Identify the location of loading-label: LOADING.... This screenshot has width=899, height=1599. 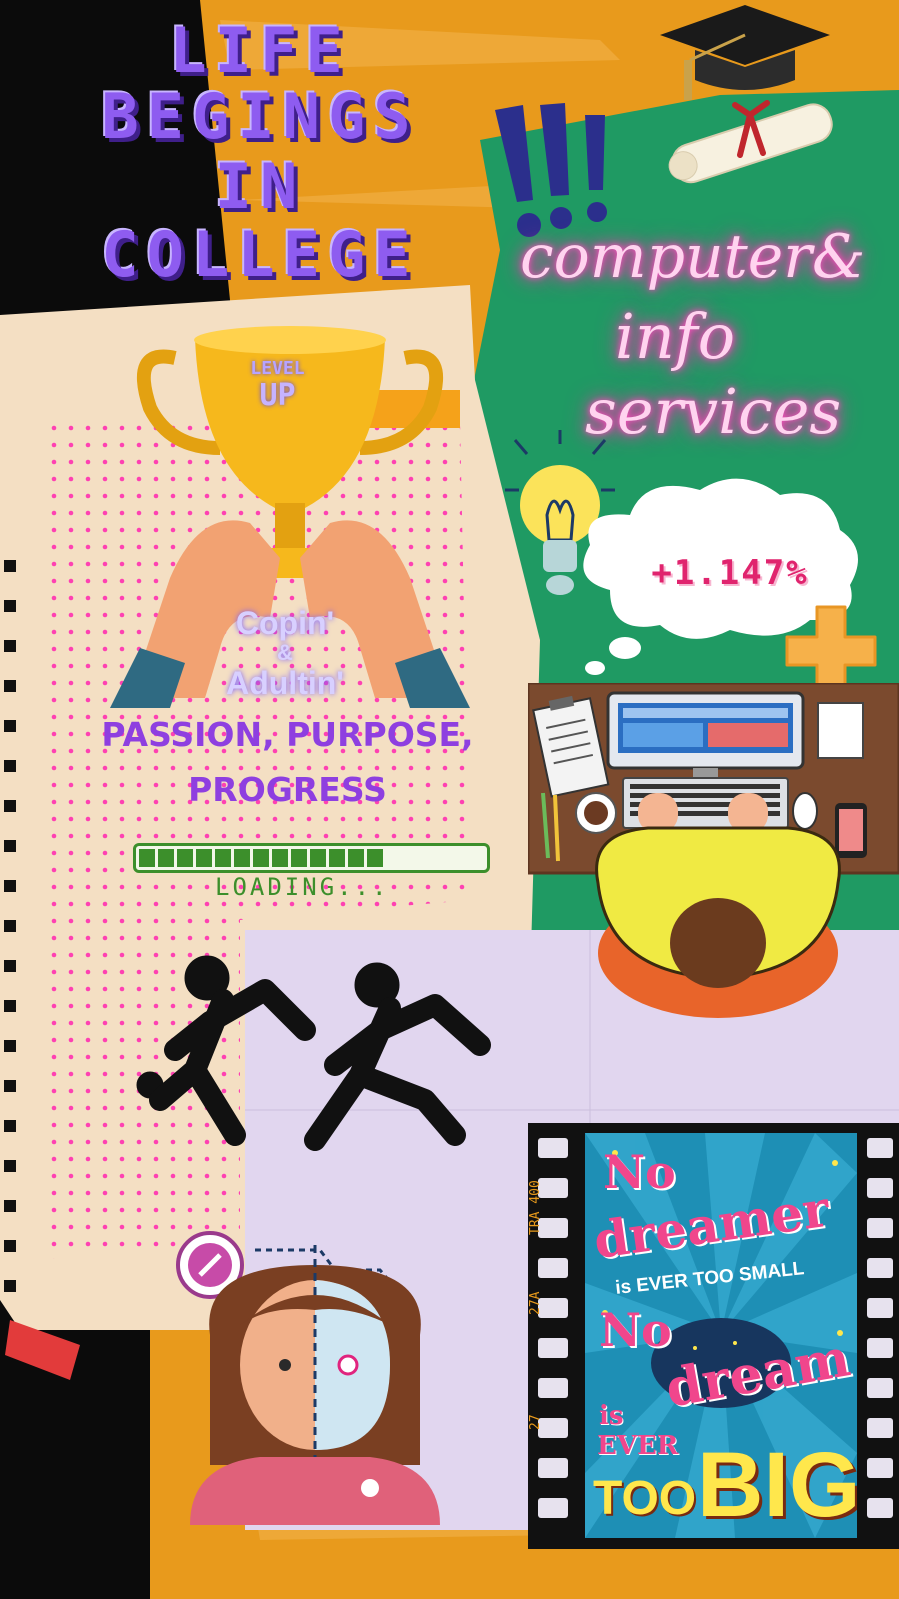
(302, 887).